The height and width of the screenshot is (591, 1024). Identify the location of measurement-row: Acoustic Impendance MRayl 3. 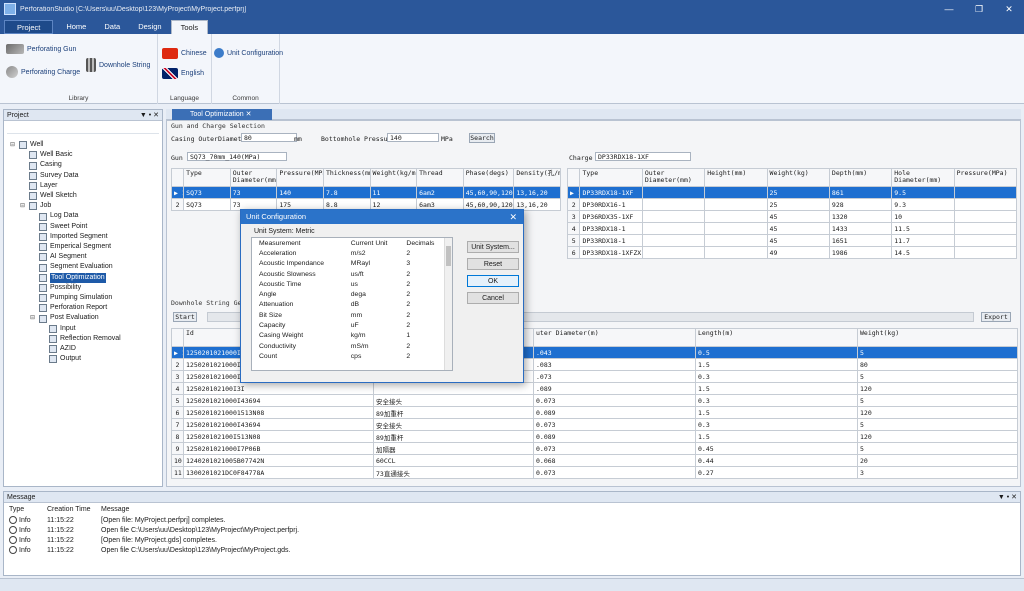
(348, 264).